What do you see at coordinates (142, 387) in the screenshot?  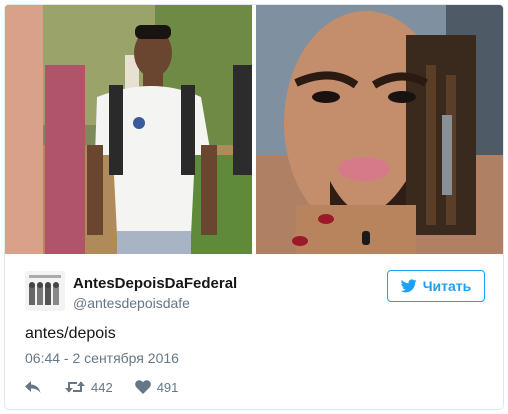 I see `heart-icon` at bounding box center [142, 387].